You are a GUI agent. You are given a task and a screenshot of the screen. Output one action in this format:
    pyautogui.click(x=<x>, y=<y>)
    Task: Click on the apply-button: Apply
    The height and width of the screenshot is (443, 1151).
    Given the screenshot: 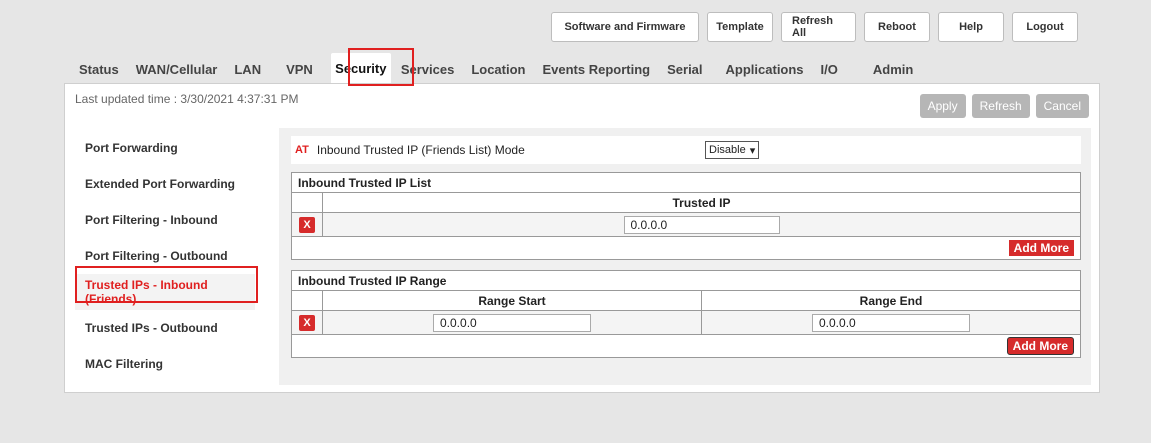 What is the action you would take?
    pyautogui.click(x=942, y=106)
    